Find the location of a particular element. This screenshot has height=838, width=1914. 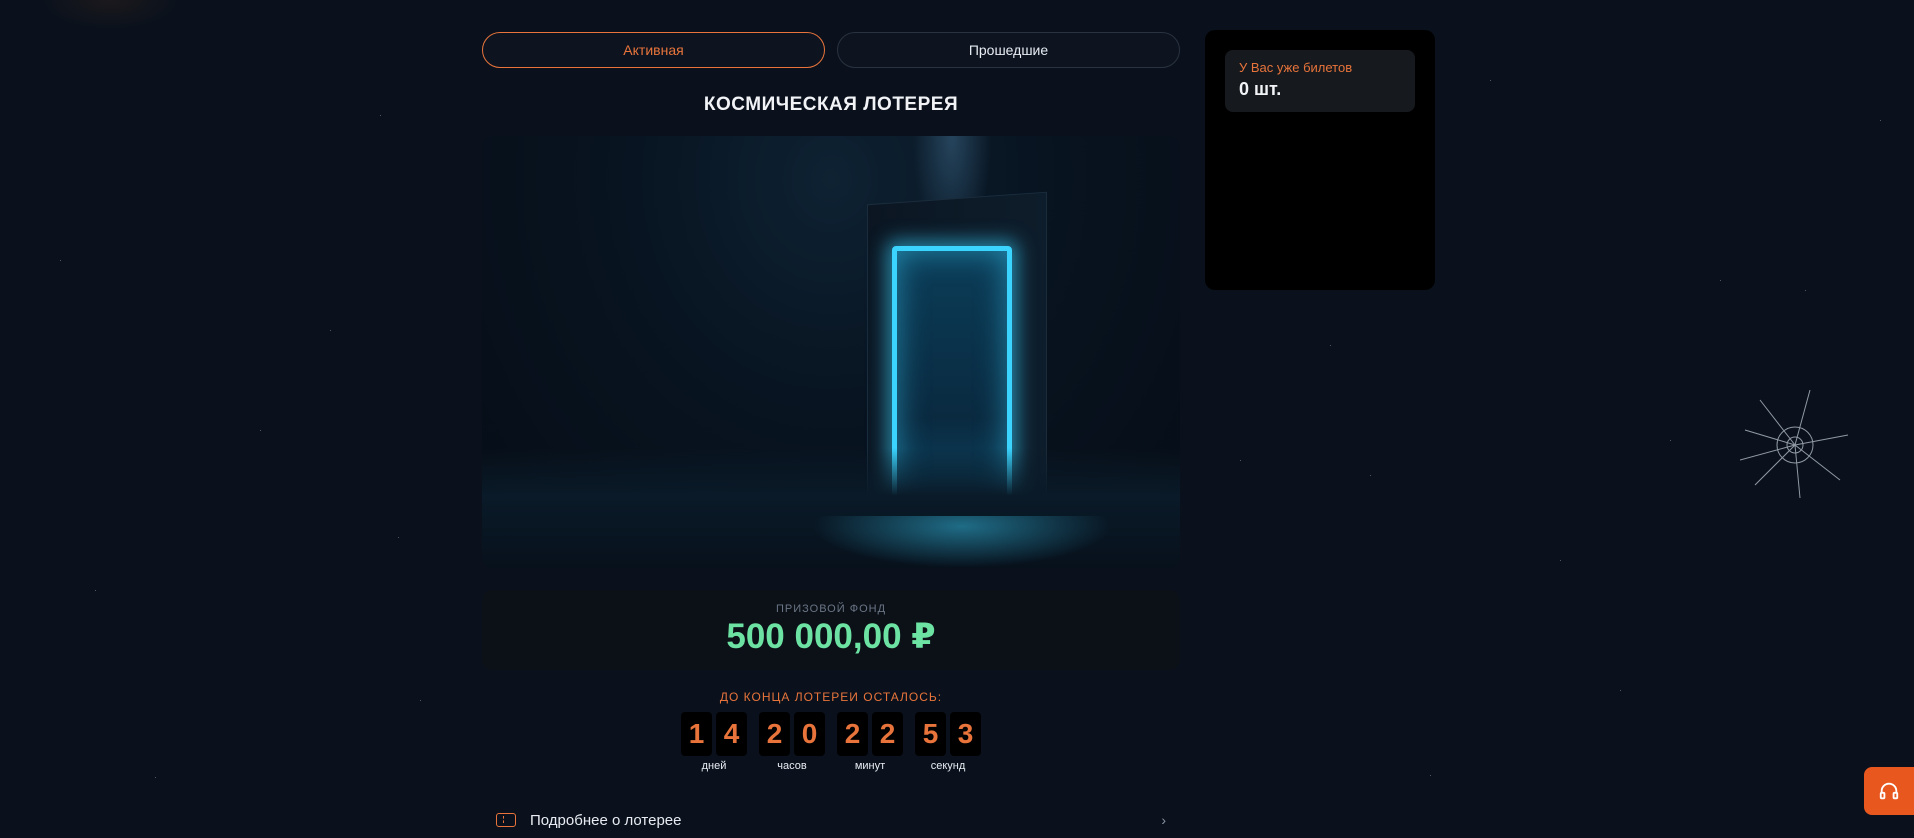

details-label: Подробнее о лотерее is located at coordinates (606, 820).